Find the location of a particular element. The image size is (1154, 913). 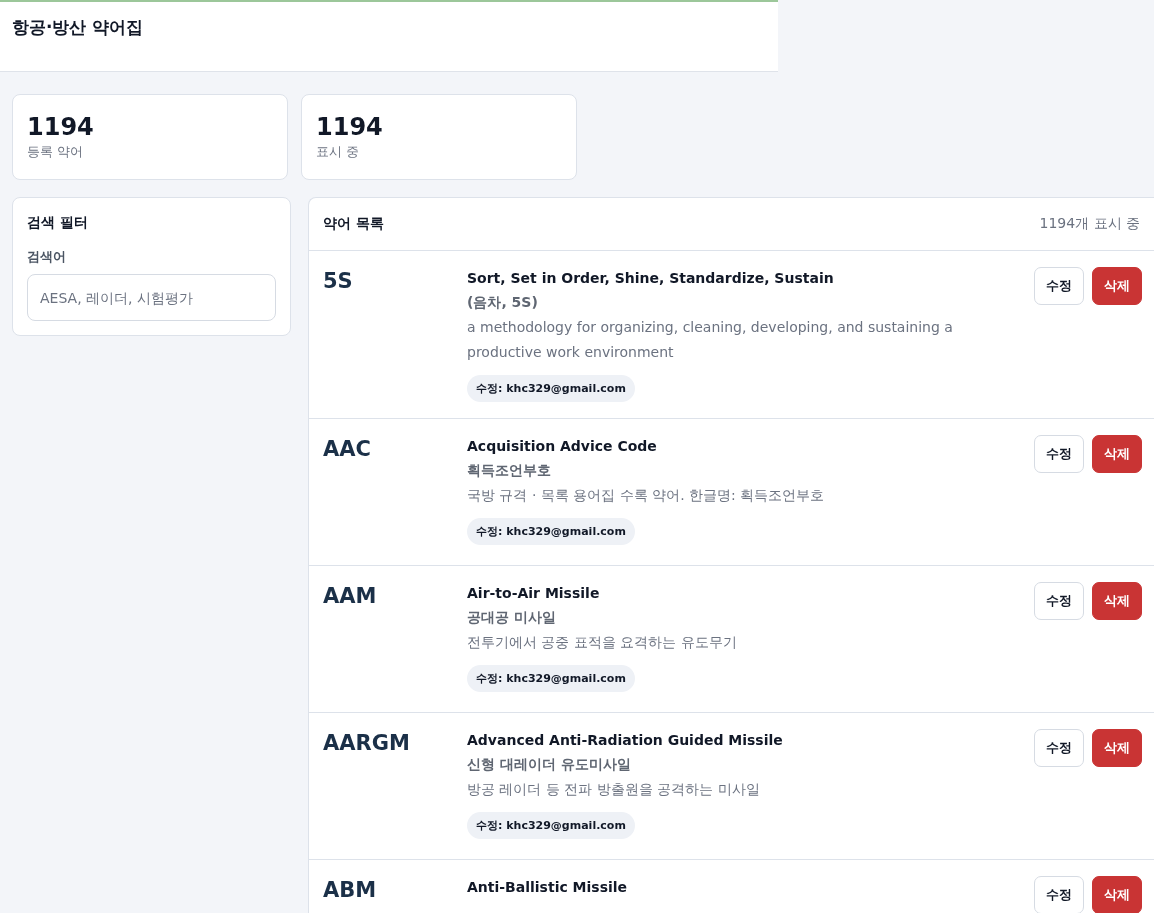

english-term: Advanced Anti-Radiation Guided Missile is located at coordinates (625, 740).